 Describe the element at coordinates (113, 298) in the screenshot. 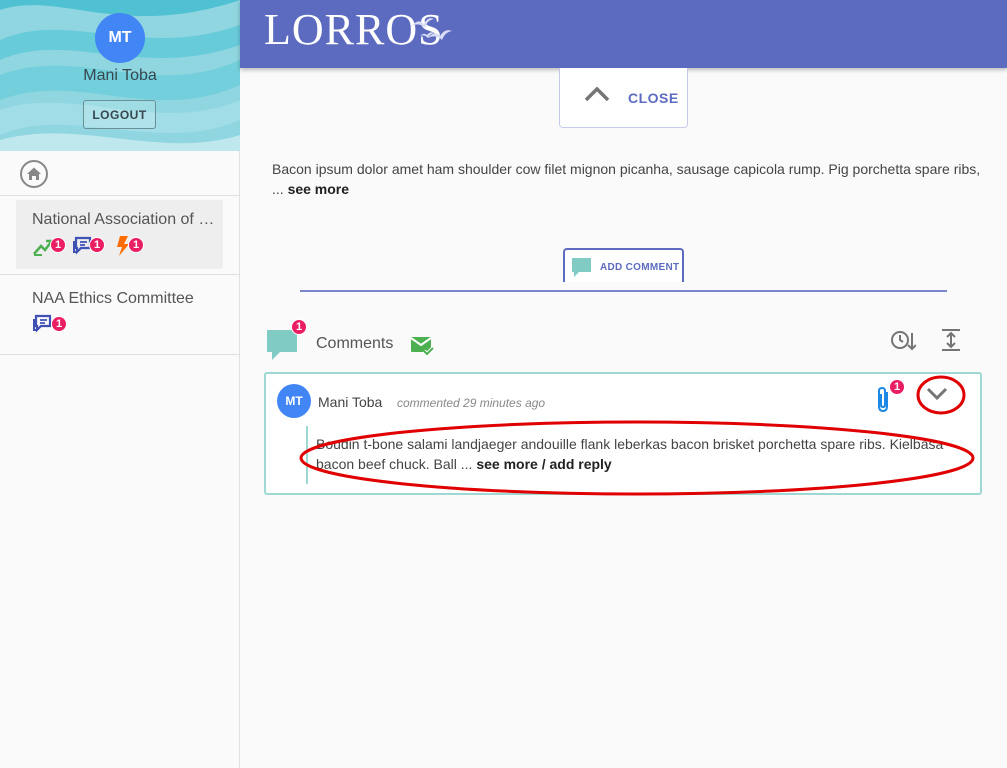

I see `sidebar-item-label: NAA Ethics Committee` at that location.